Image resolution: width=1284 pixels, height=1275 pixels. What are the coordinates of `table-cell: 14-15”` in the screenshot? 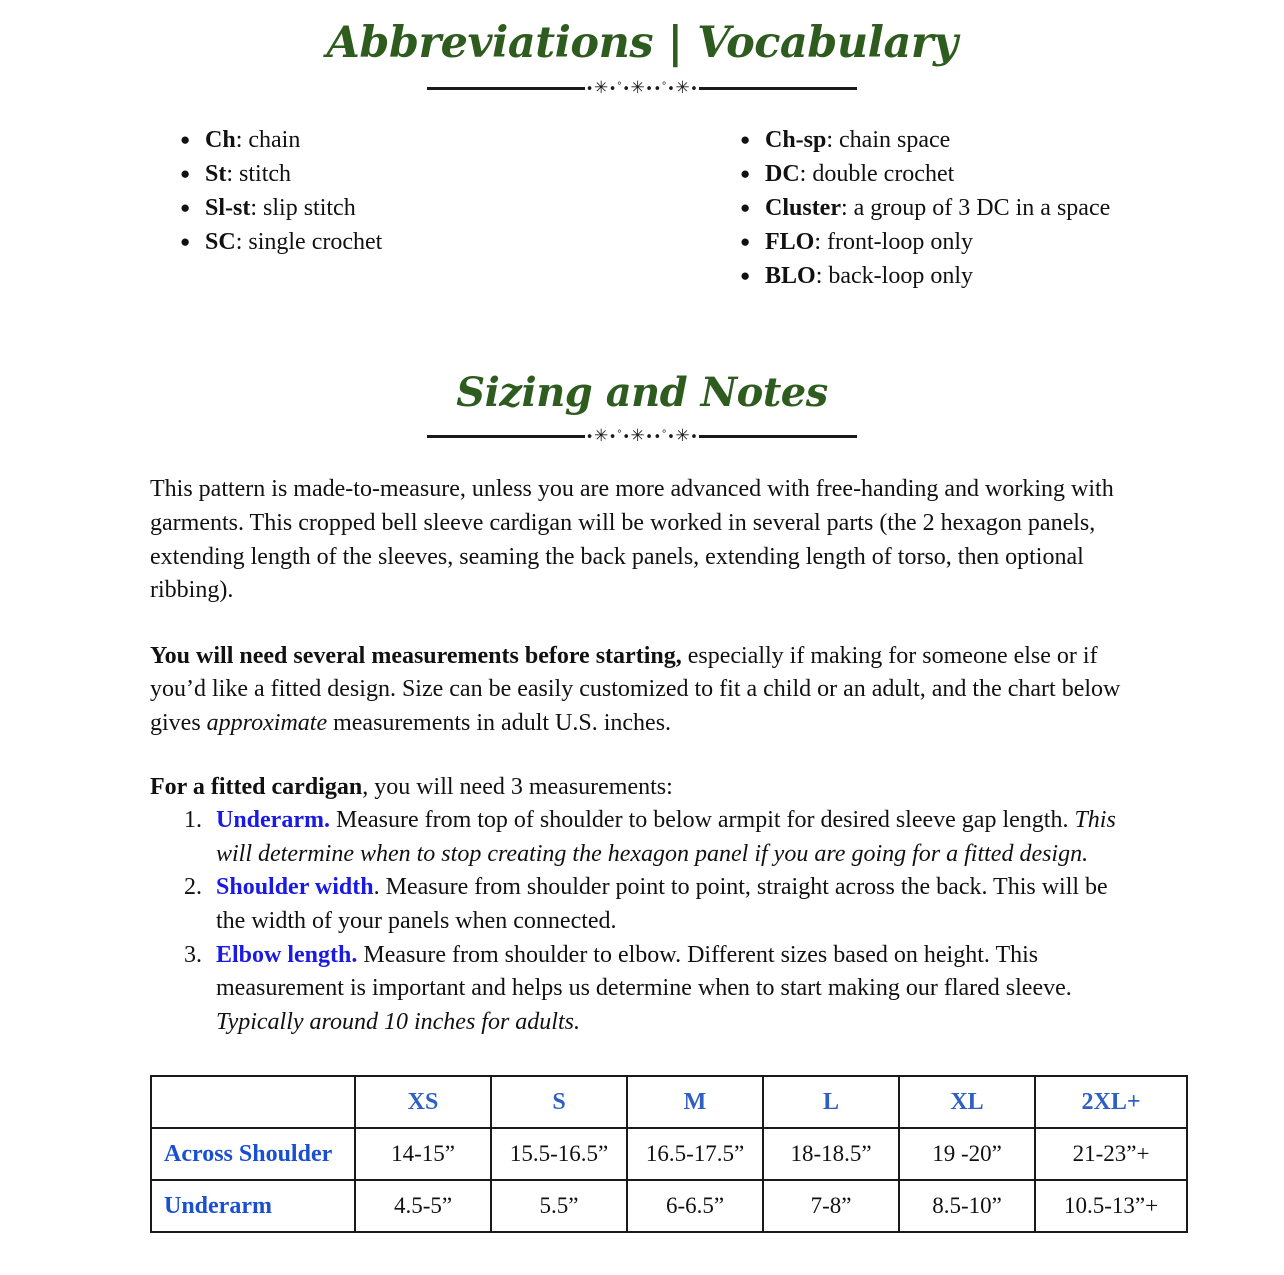 It's located at (423, 1154).